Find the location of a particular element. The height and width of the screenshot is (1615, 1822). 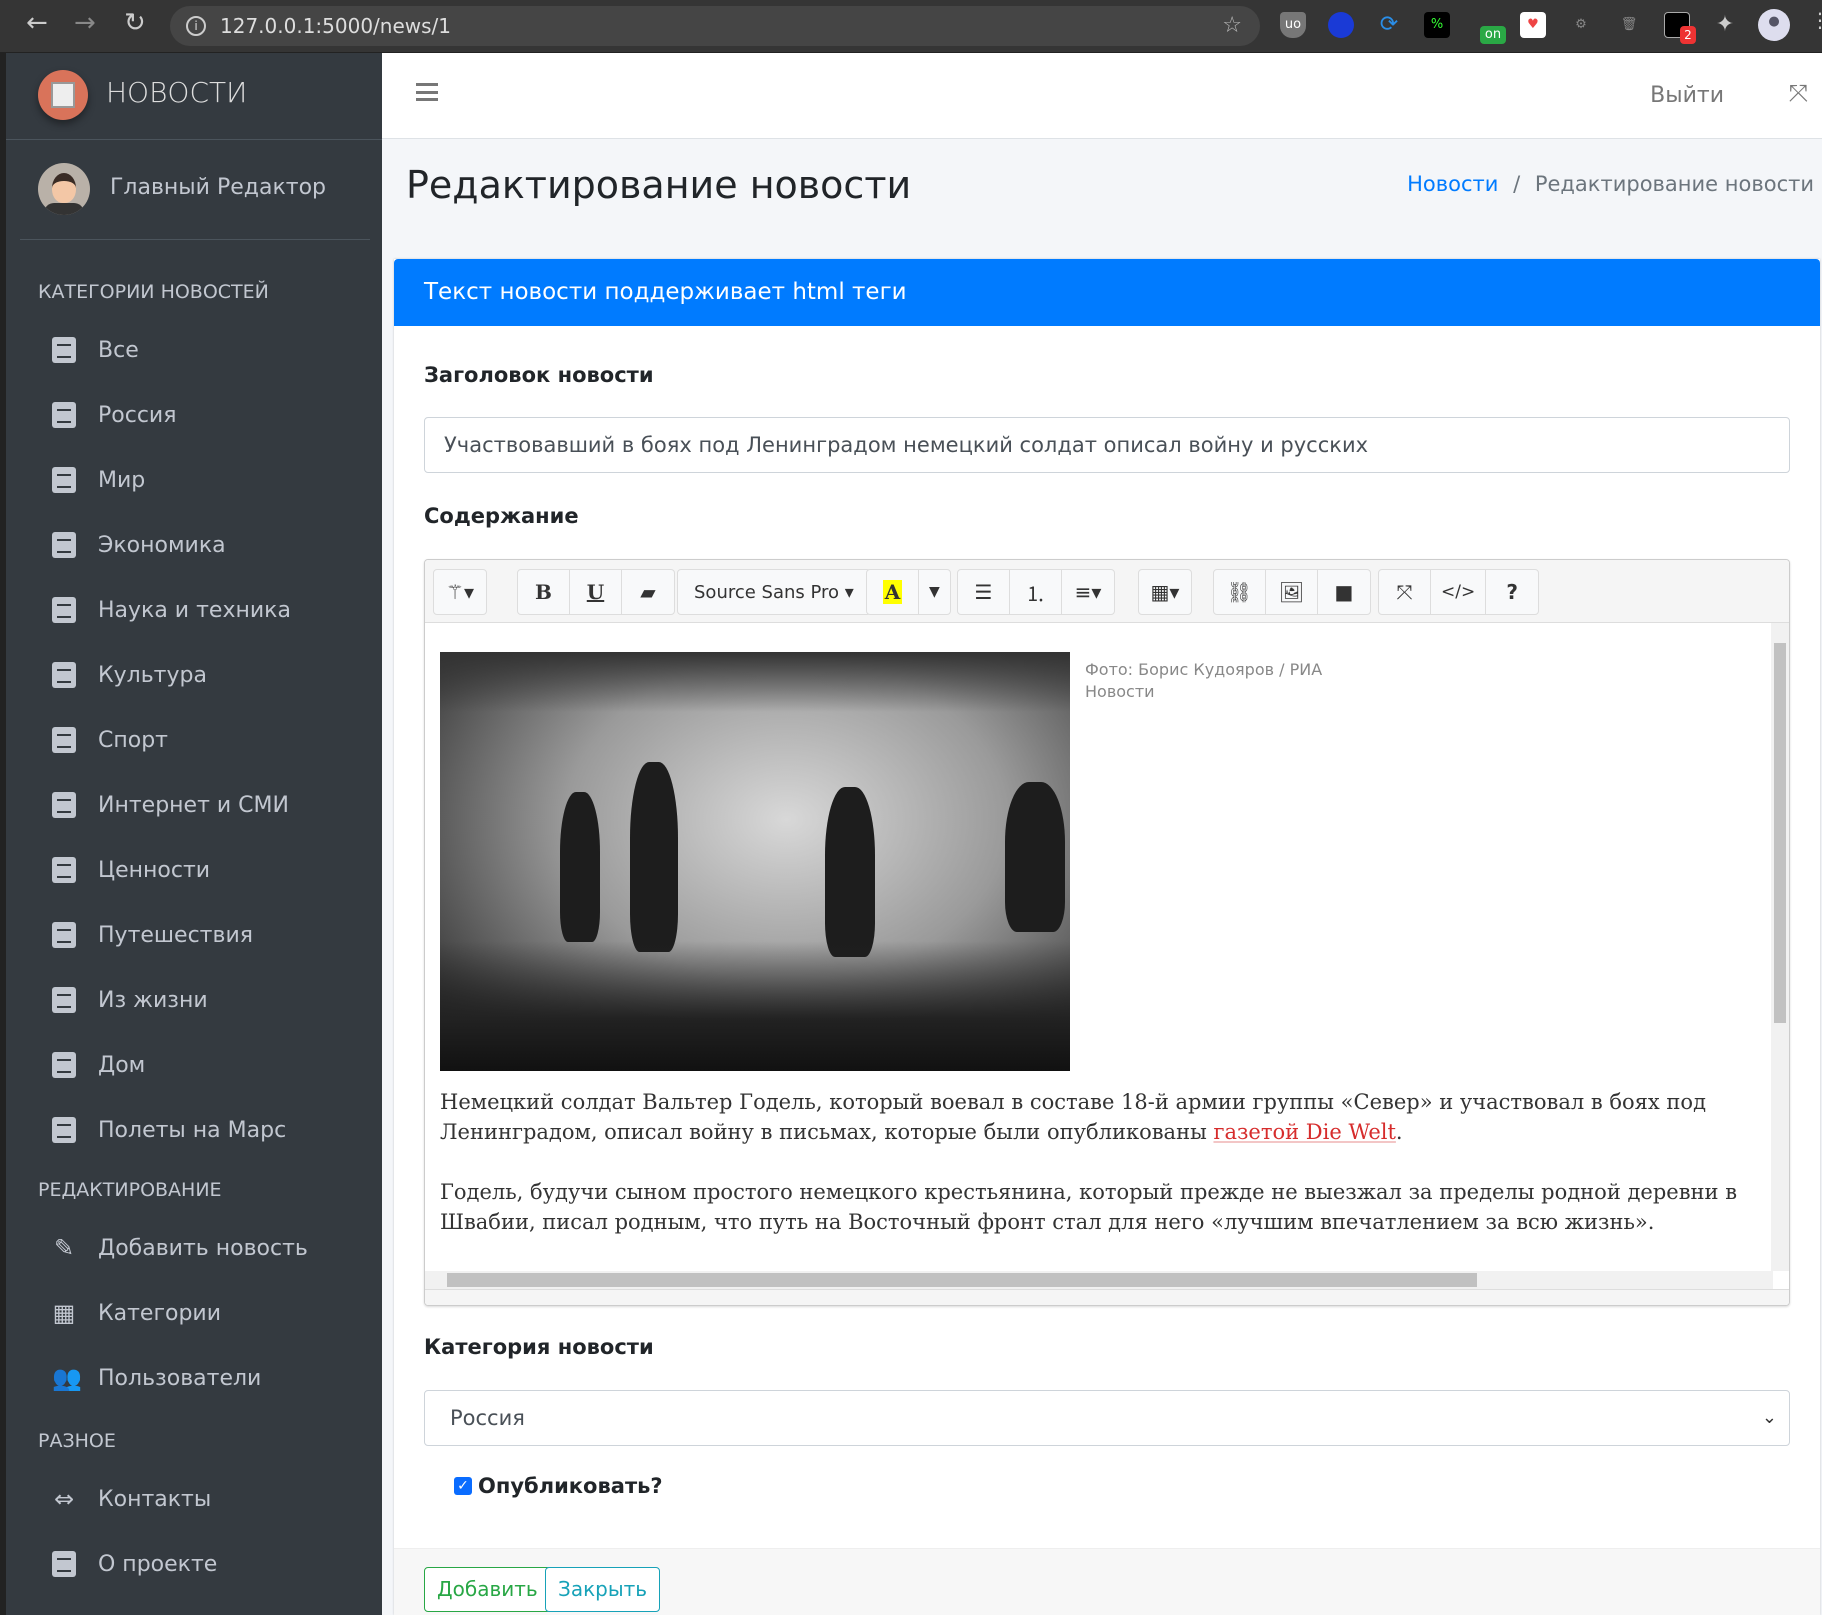

on-extension-icon: on is located at coordinates (1493, 35).